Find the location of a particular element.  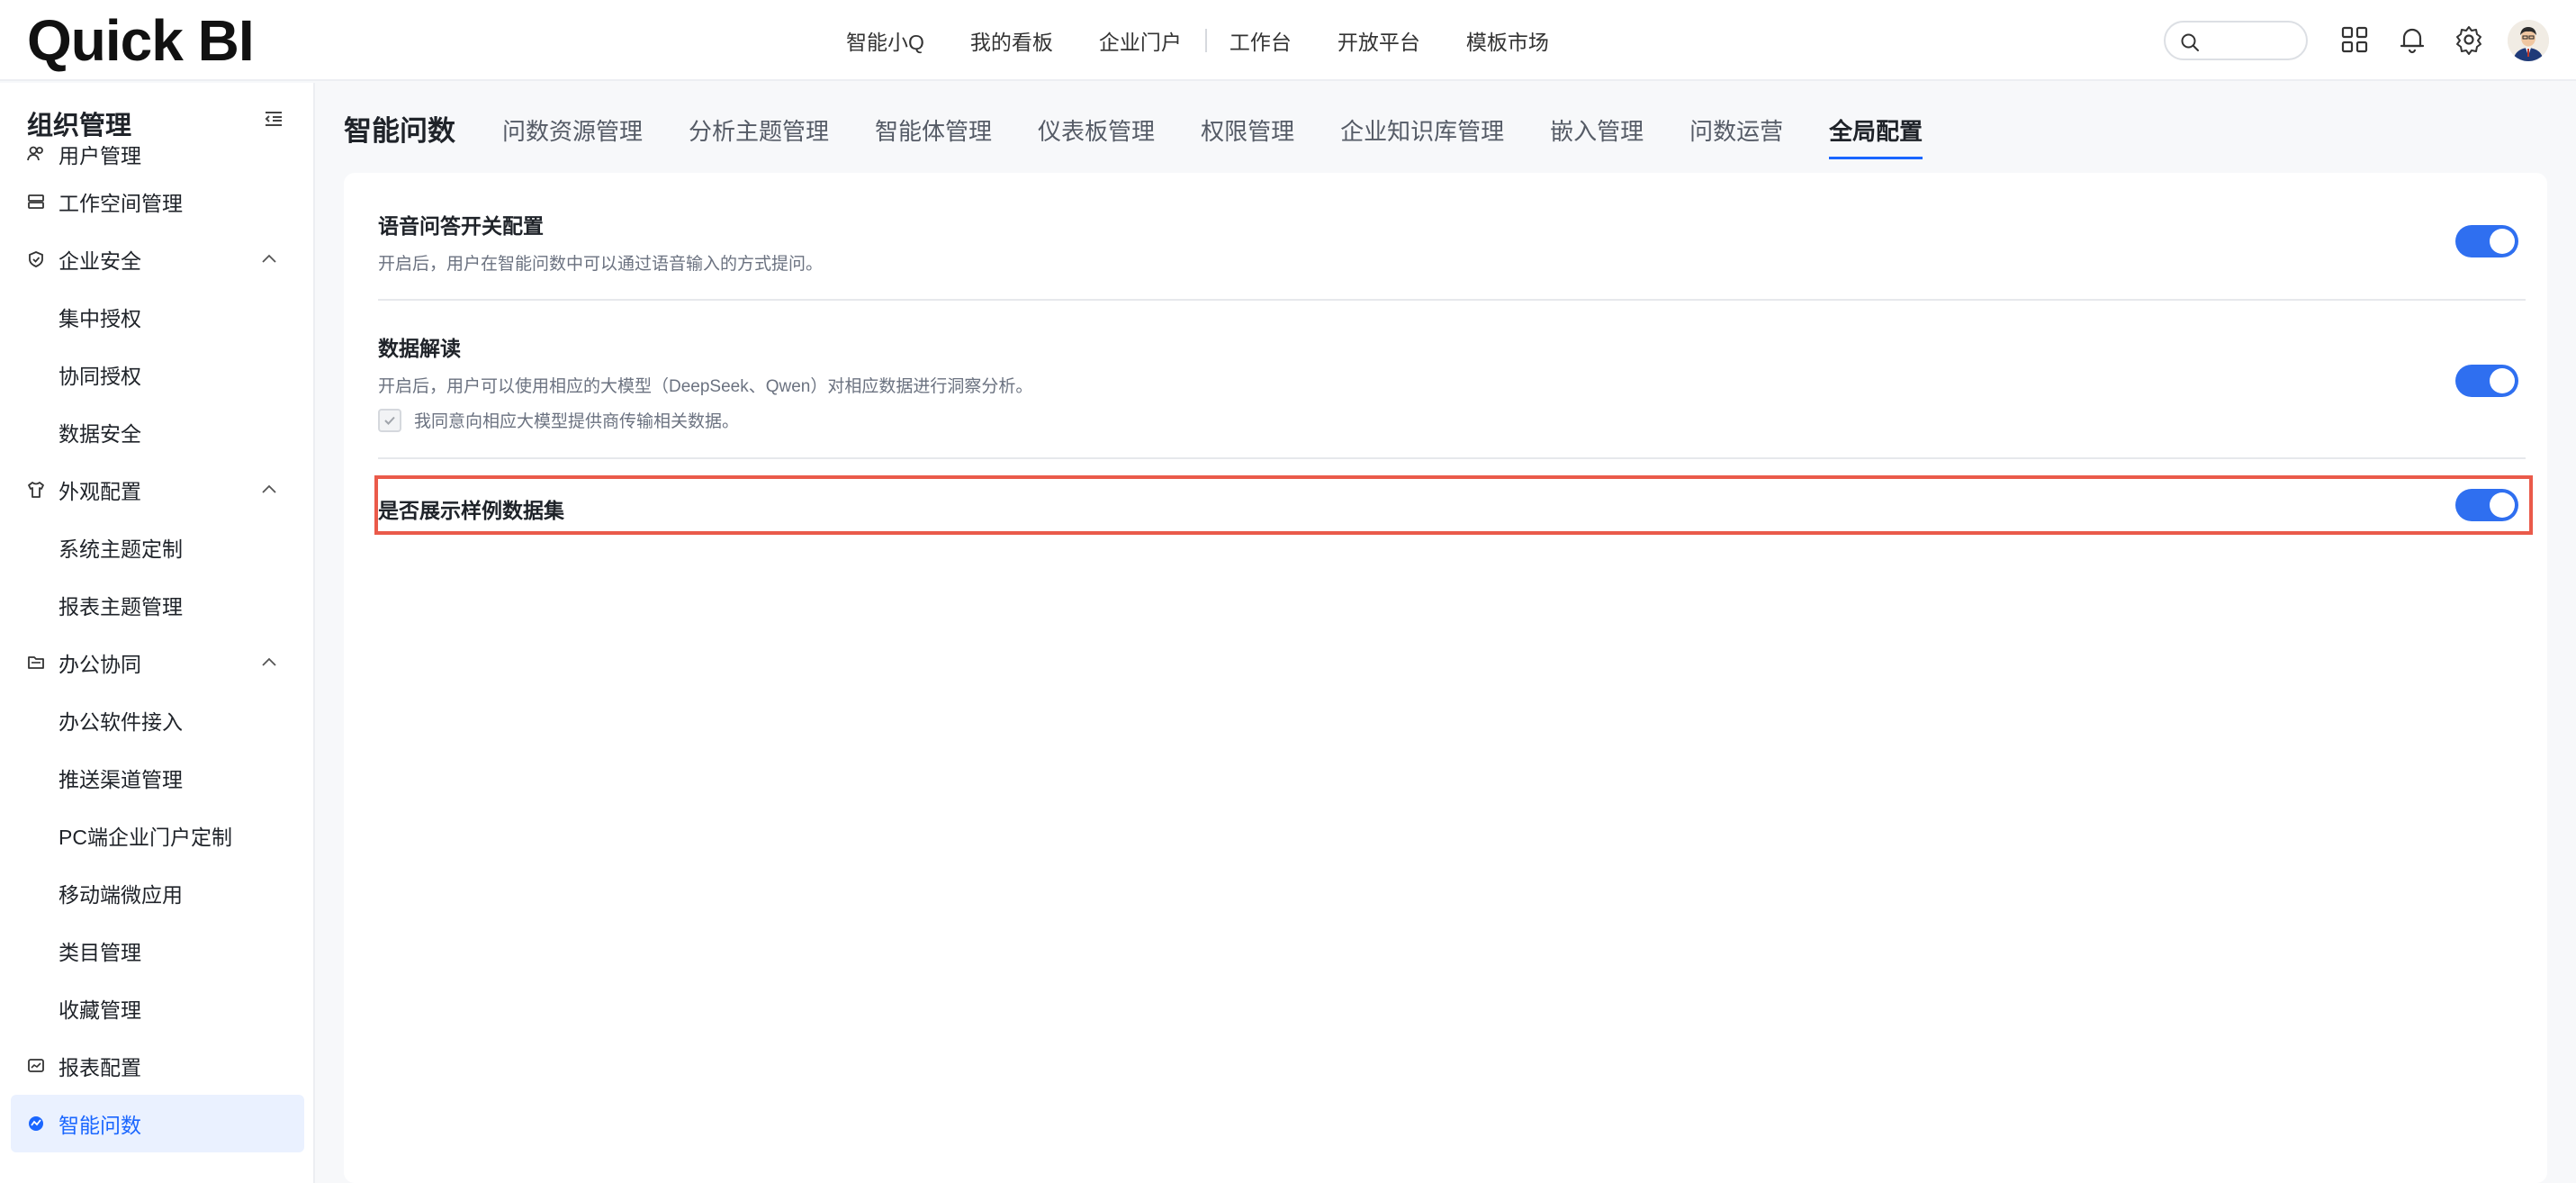

sidebar-item-users: 用户管理 is located at coordinates (156, 159).